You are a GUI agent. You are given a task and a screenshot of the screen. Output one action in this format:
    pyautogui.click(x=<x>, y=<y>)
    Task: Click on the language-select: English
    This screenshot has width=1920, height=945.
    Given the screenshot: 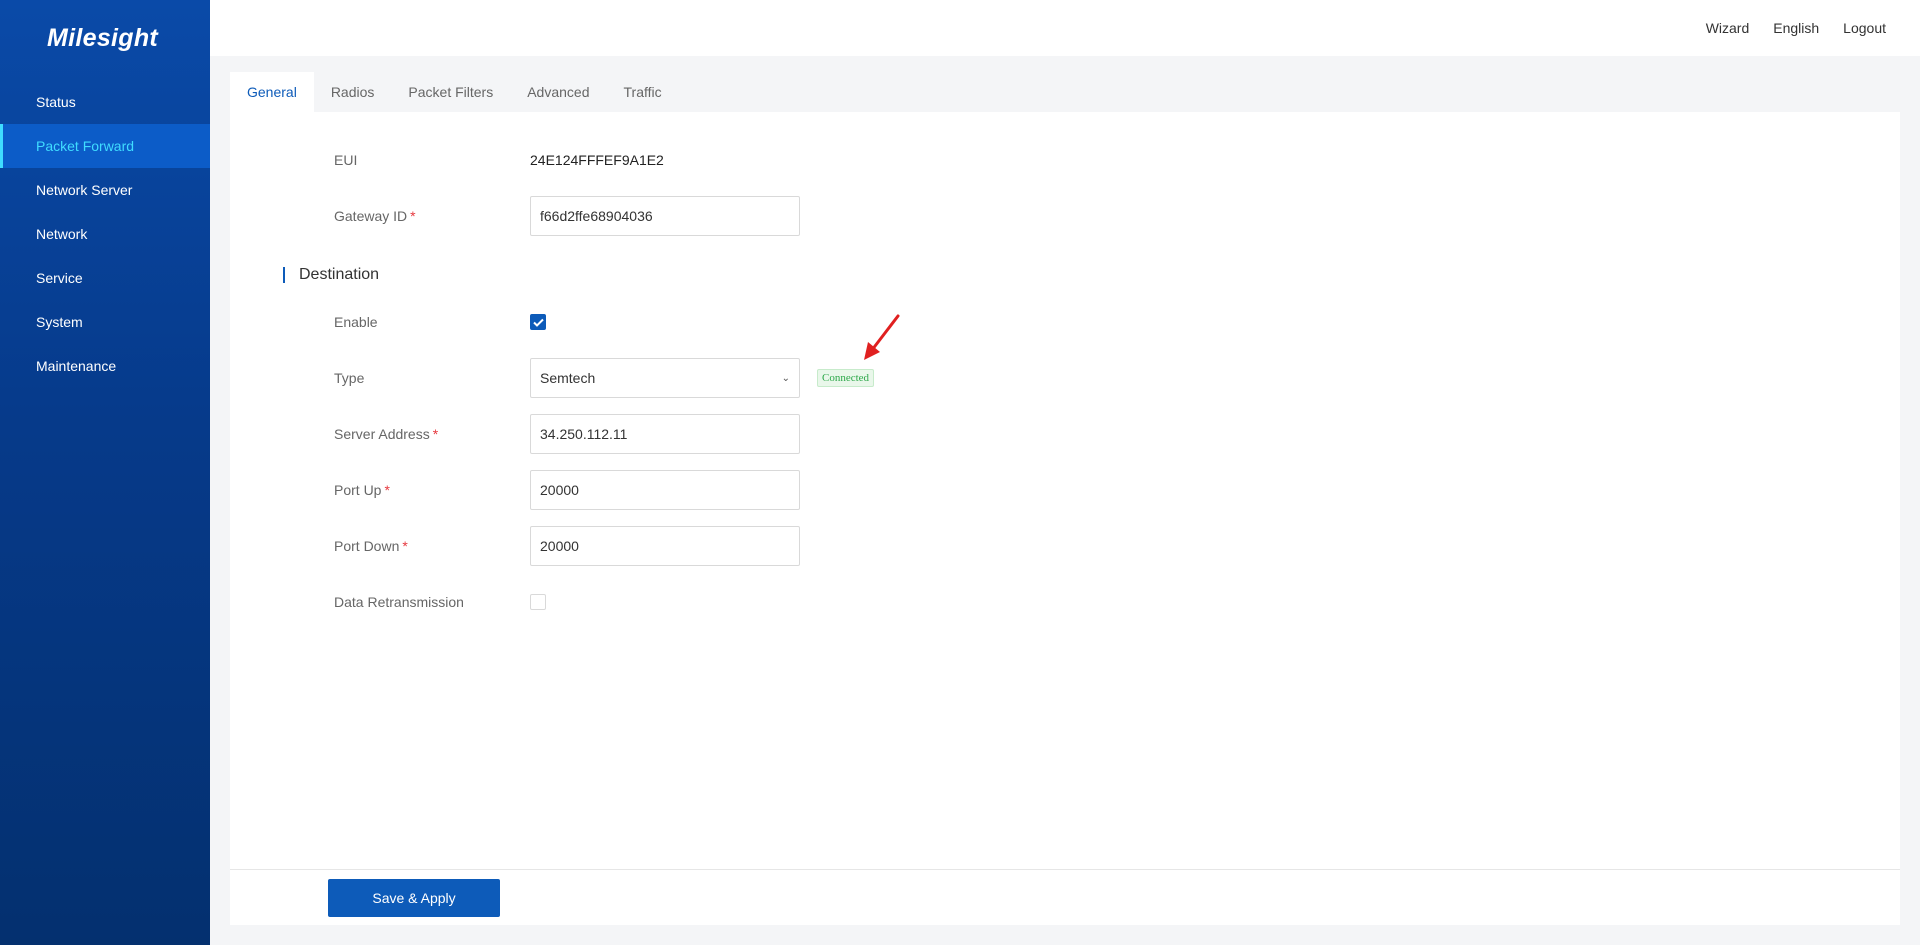 What is the action you would take?
    pyautogui.click(x=1796, y=28)
    